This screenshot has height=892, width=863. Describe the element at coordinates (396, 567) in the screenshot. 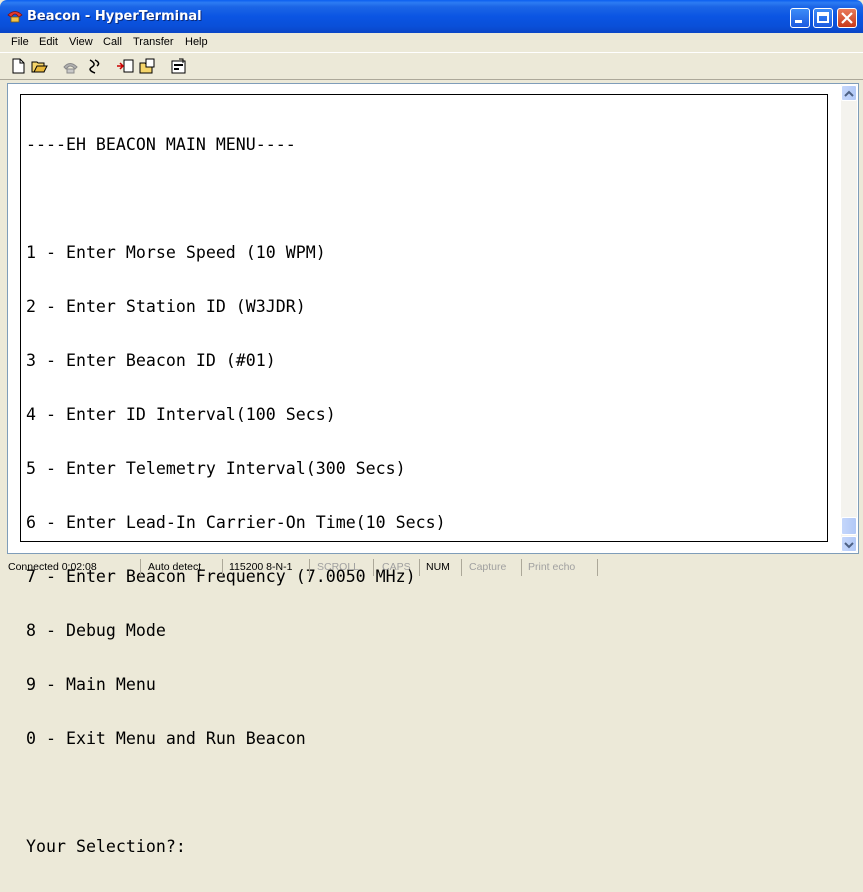

I see `status-caps: CAPS` at that location.